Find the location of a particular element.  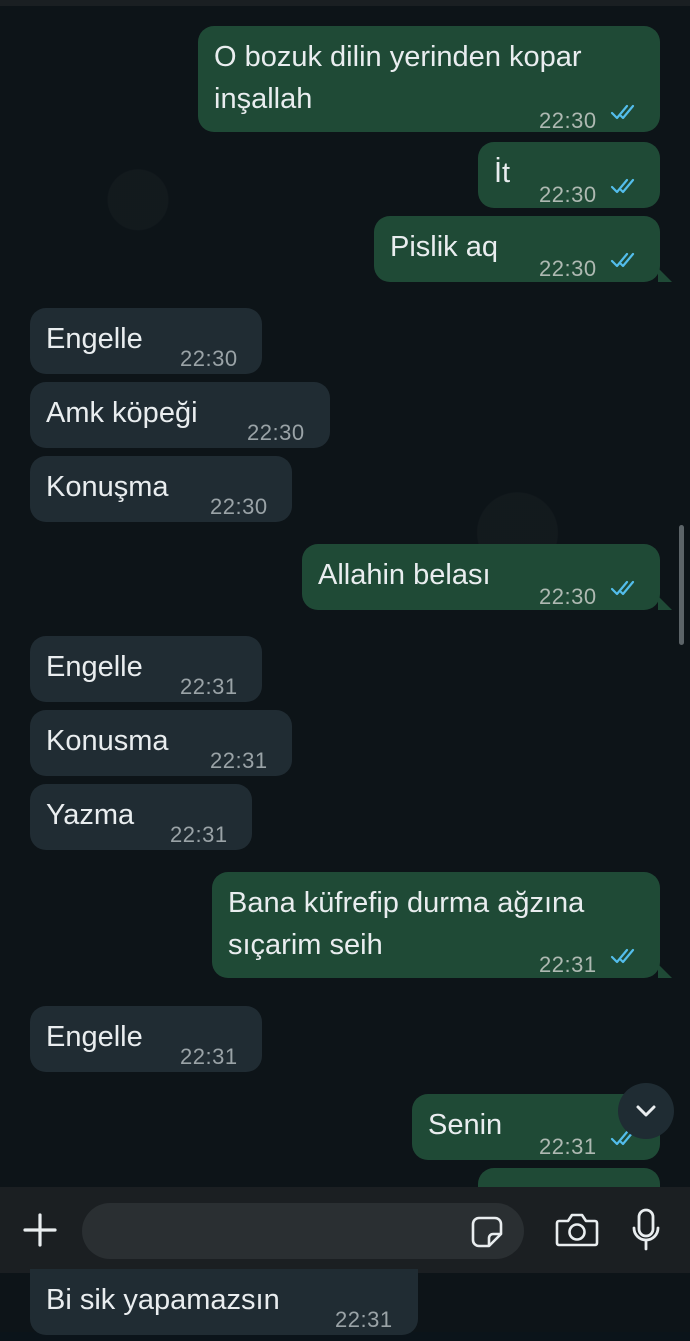

message-bubble-incoming: Yazma 22:31 is located at coordinates (141, 817).